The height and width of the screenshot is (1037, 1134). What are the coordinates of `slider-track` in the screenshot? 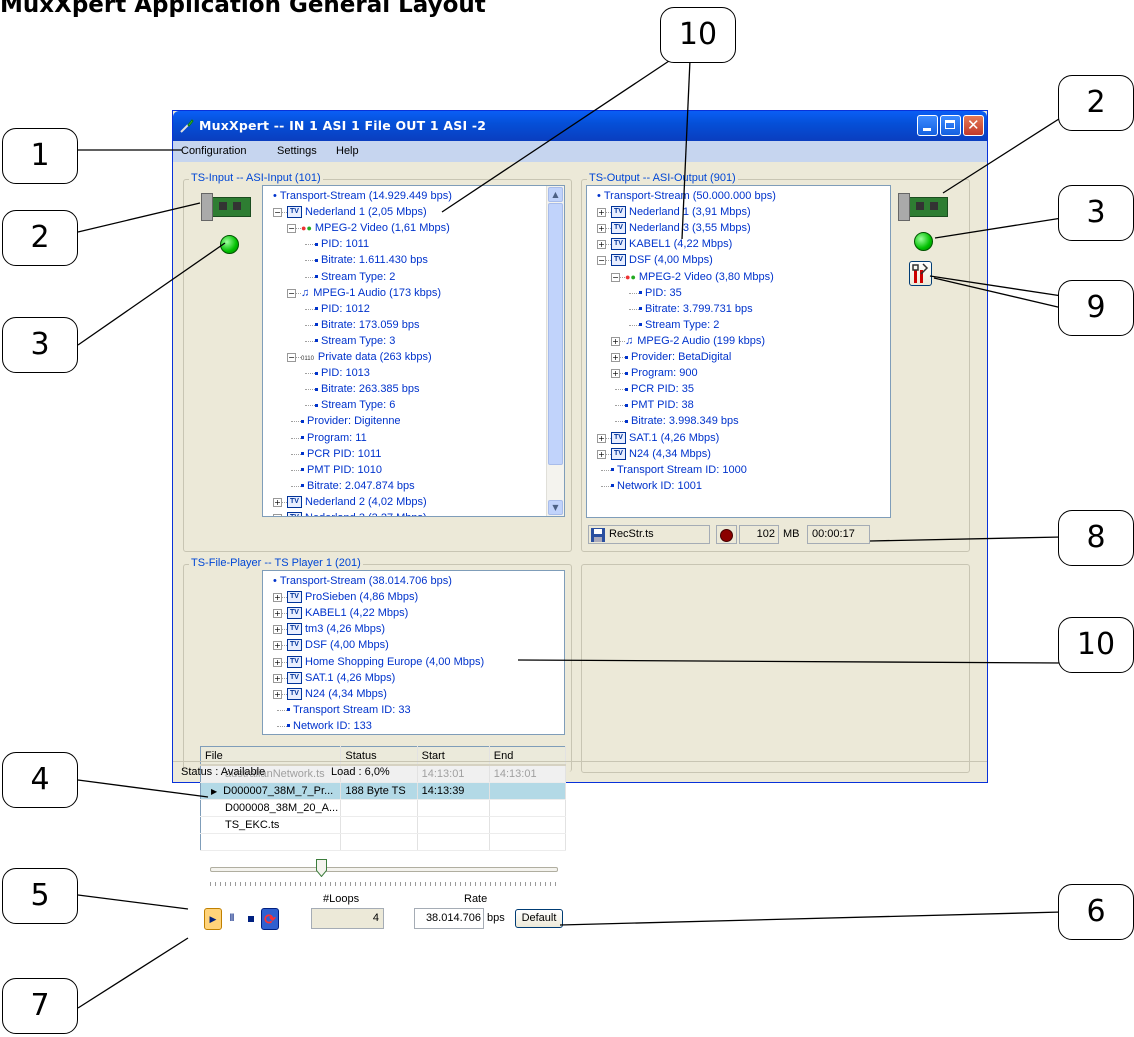 It's located at (384, 869).